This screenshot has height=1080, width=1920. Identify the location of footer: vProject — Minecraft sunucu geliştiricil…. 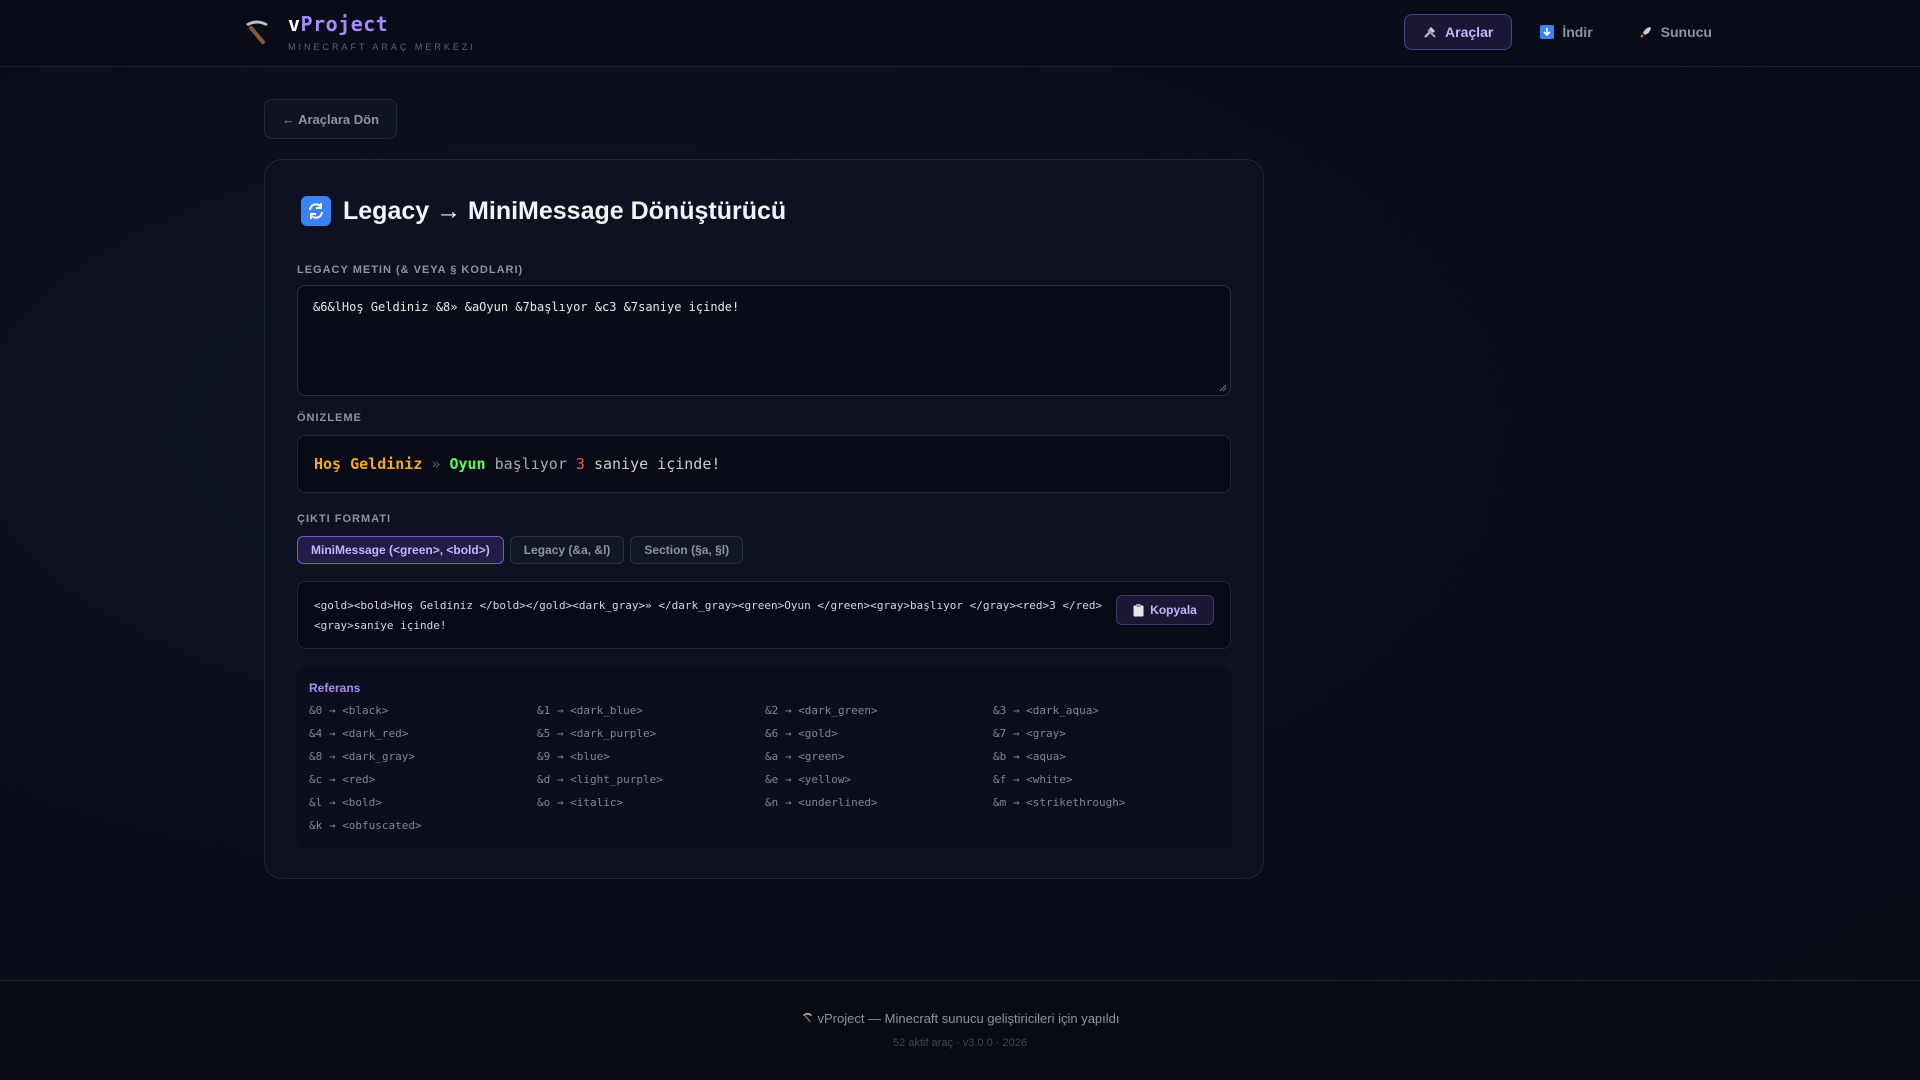
(960, 1030).